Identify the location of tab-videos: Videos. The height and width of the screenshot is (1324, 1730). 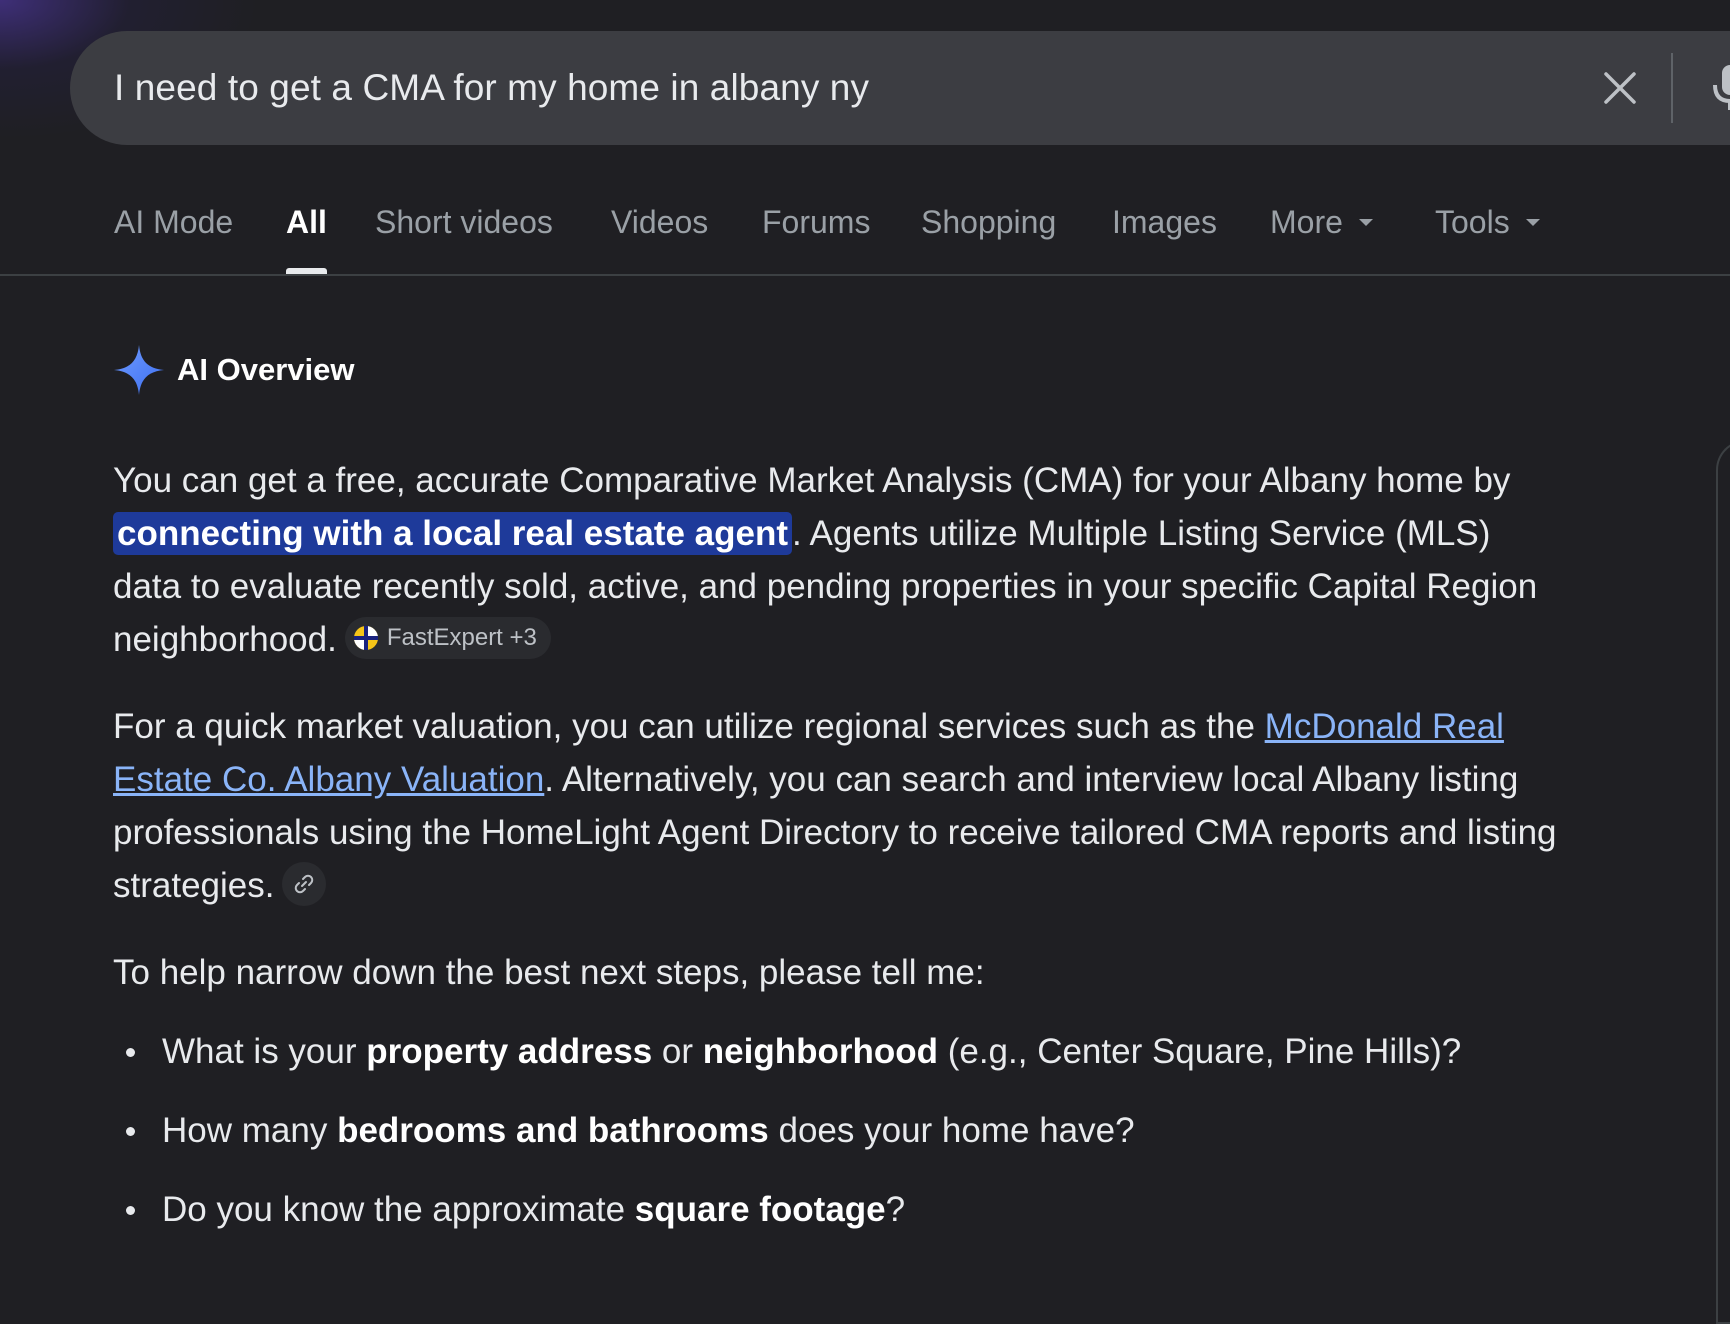
(659, 222).